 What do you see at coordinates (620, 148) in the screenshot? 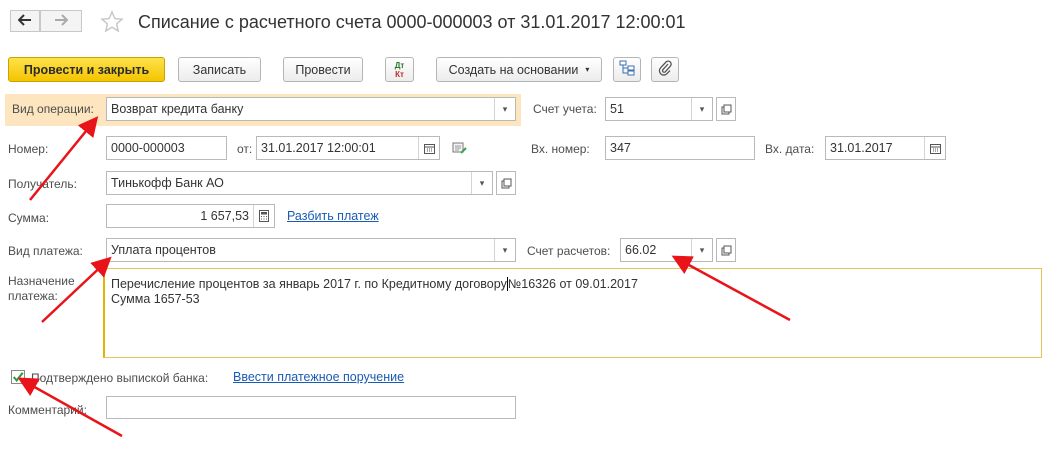
I see `incoming-number-value: 347` at bounding box center [620, 148].